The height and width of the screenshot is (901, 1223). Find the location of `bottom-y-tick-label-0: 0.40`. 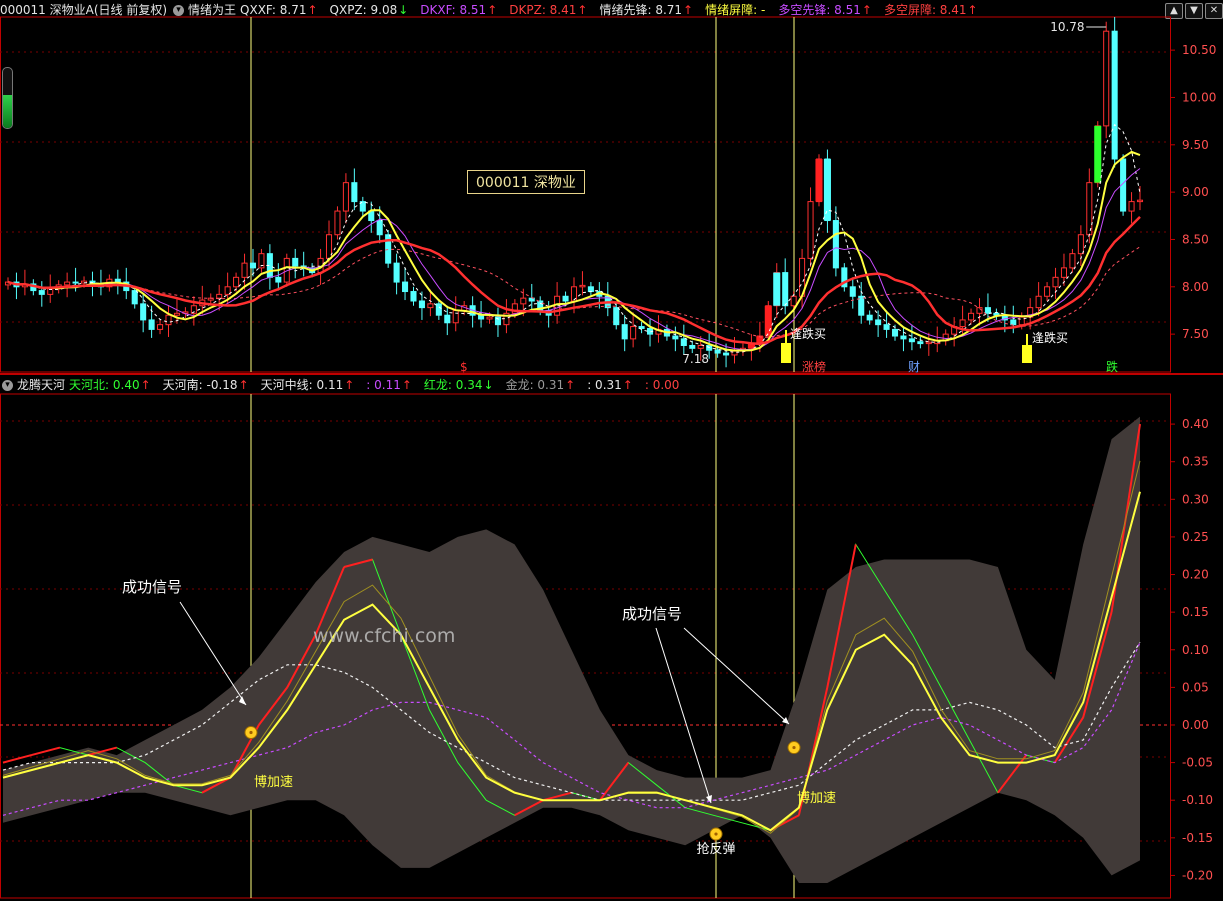

bottom-y-tick-label-0: 0.40 is located at coordinates (1195, 424).